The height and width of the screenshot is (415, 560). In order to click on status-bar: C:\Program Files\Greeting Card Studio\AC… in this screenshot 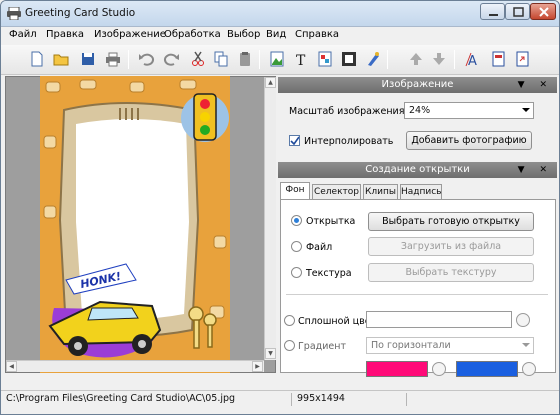, I will do `click(280, 402)`.